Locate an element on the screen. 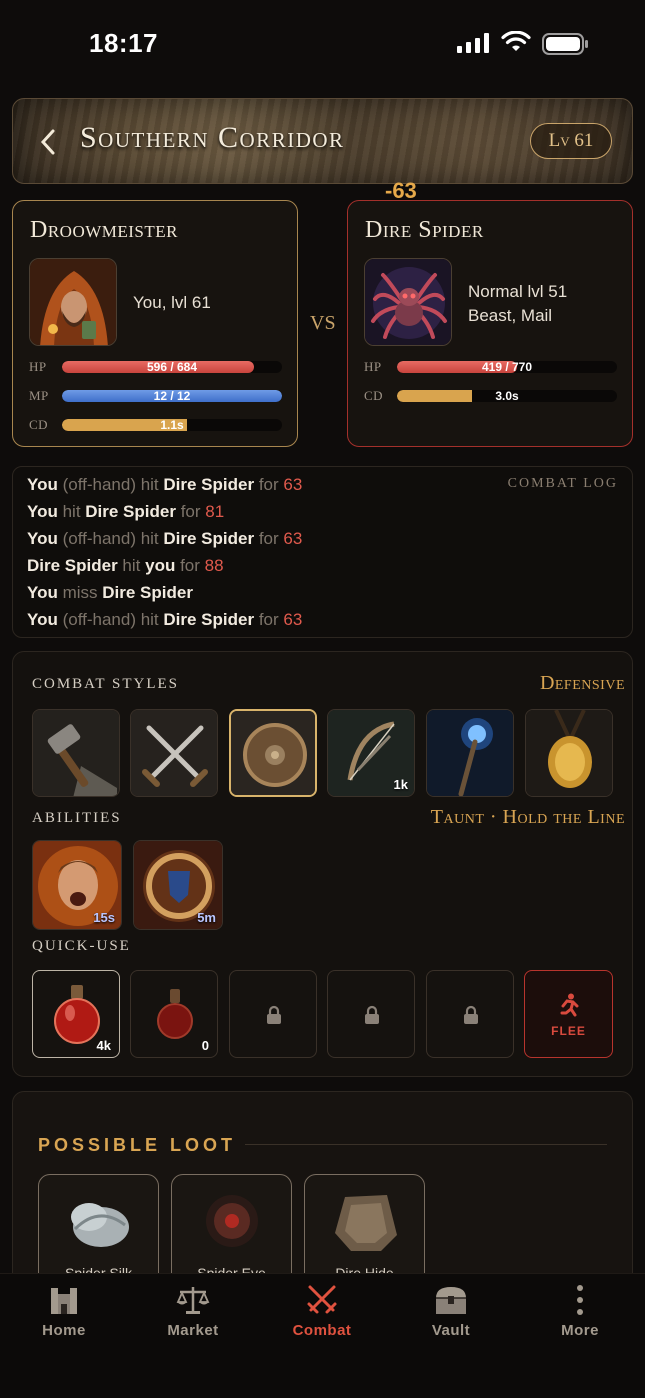  hide-icon is located at coordinates (366, 1223).